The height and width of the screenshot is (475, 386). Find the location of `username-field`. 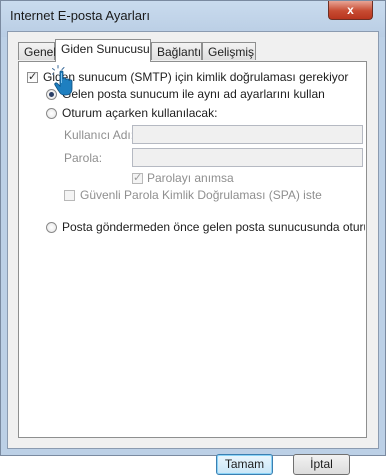

username-field is located at coordinates (247, 134).